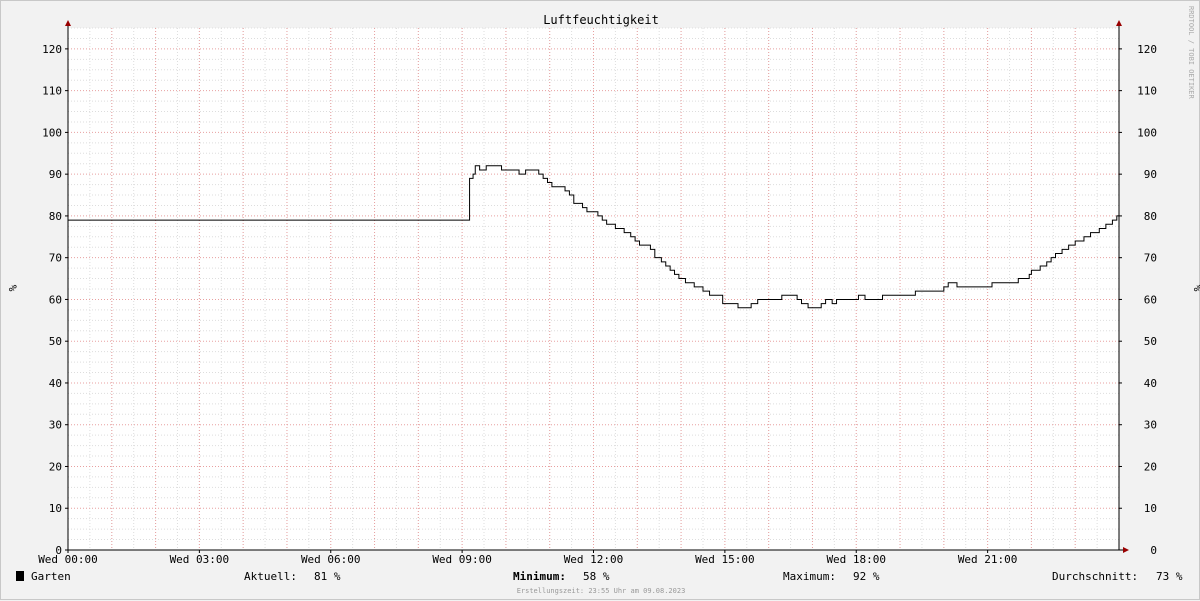 The height and width of the screenshot is (601, 1200). Describe the element at coordinates (1147, 132) in the screenshot. I see `y-tick-label-right: 100` at that location.